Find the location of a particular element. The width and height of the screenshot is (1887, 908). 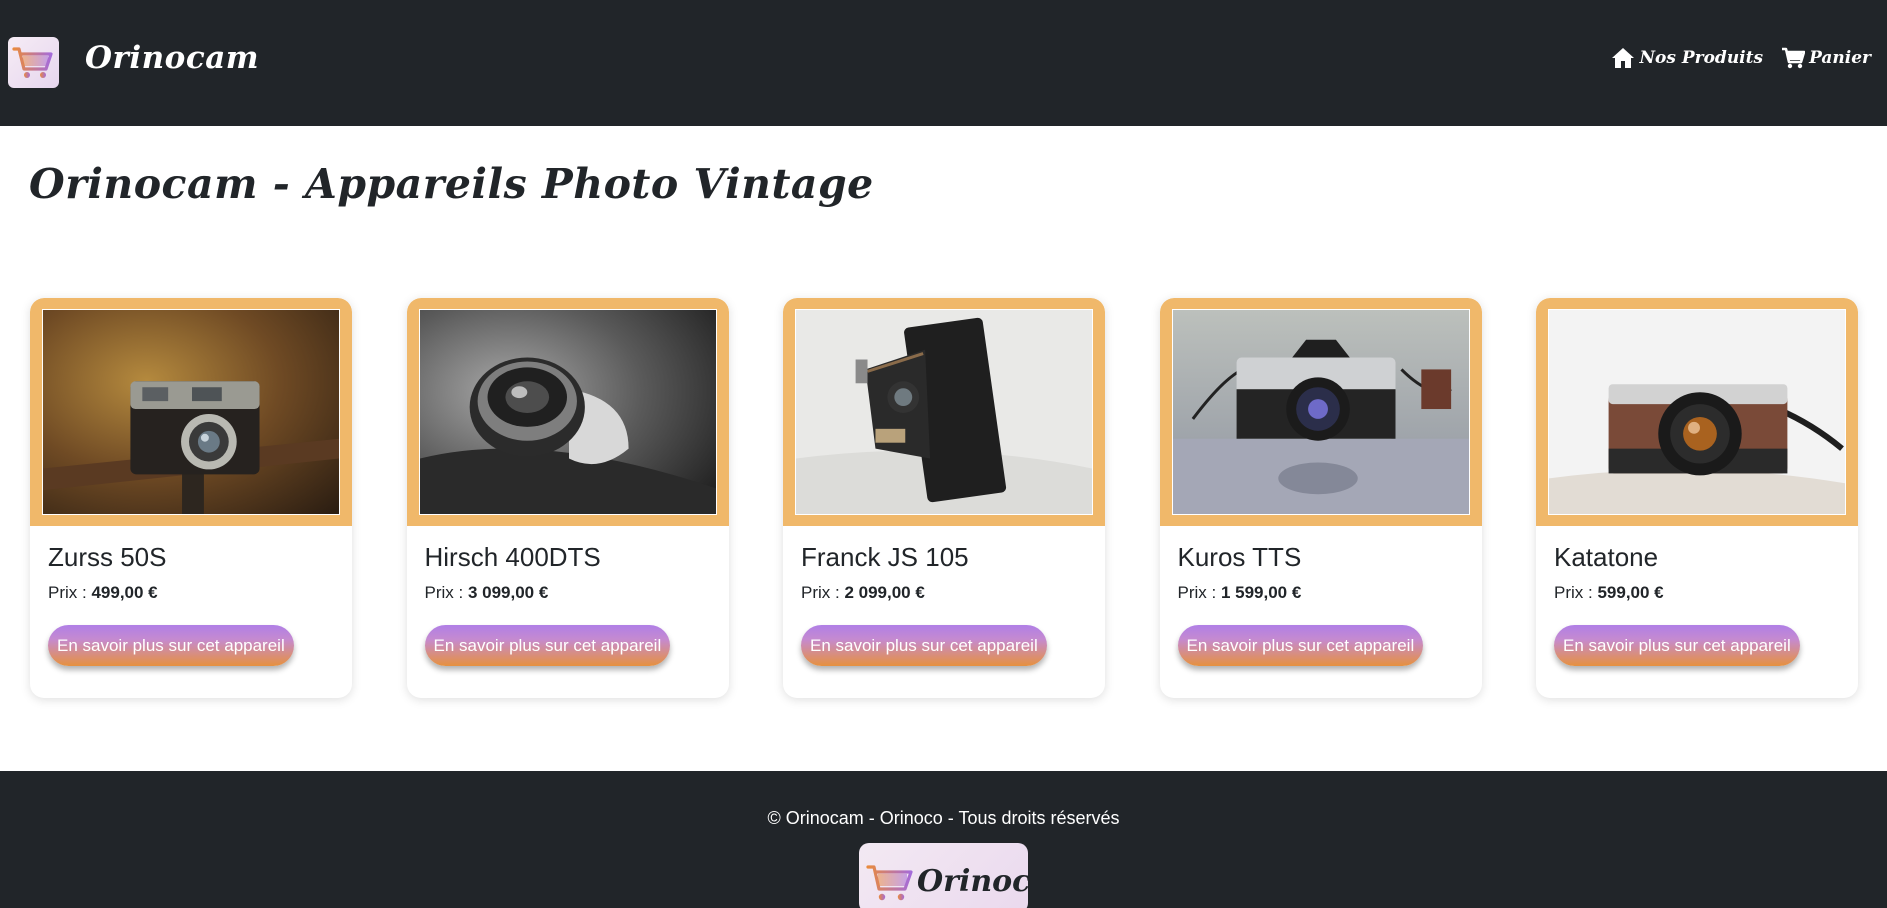

brand-logo is located at coordinates (33, 62).